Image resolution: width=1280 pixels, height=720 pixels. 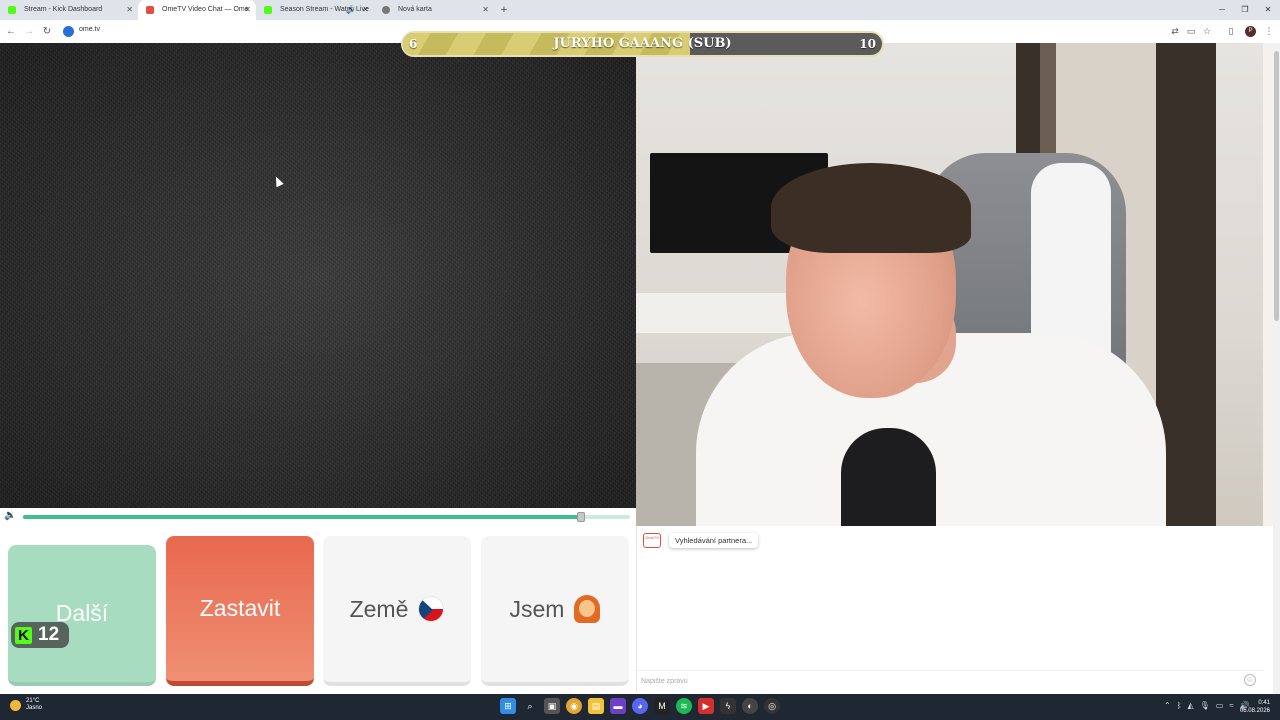 I want to click on page-scrollbar, so click(x=1276, y=368).